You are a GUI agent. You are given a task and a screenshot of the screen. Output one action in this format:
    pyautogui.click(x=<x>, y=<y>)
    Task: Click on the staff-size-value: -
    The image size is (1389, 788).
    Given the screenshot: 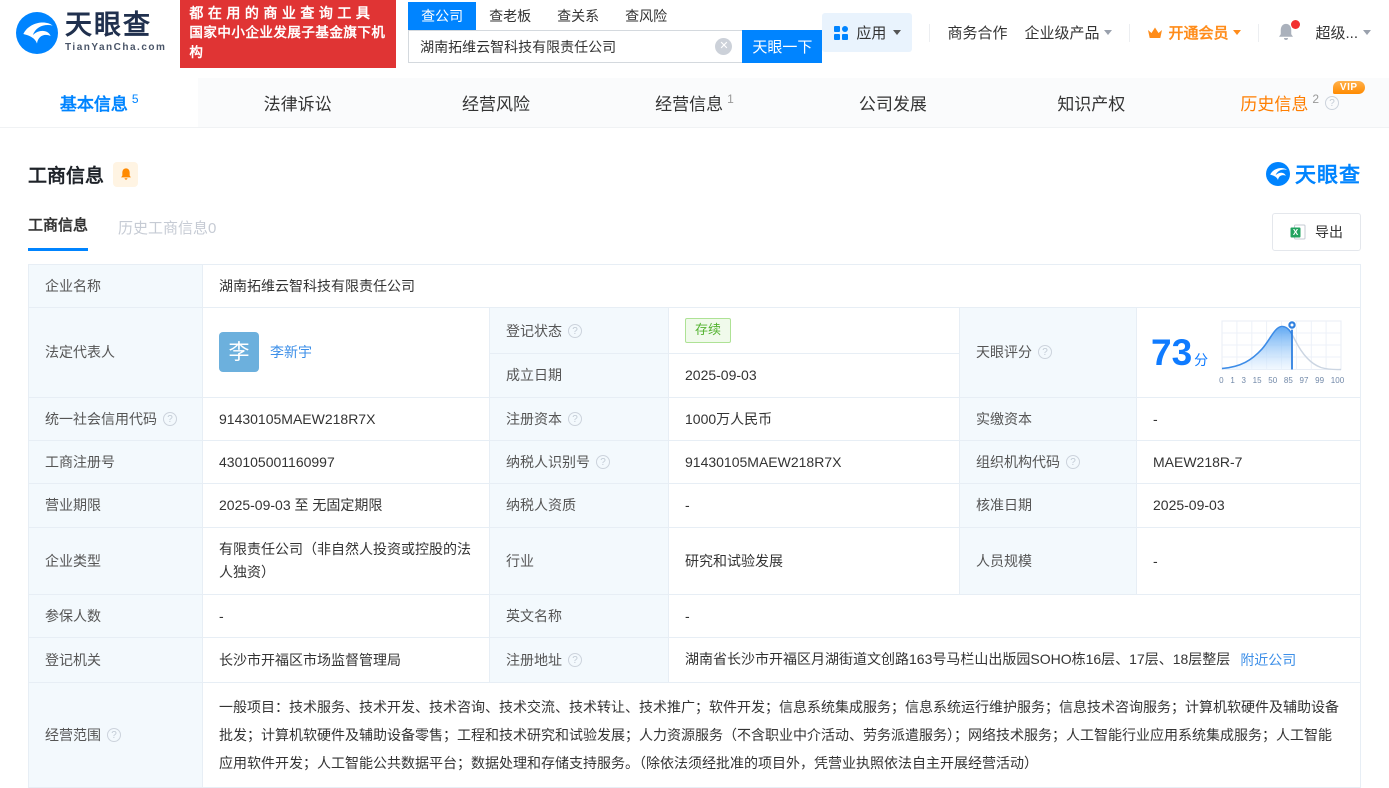 What is the action you would take?
    pyautogui.click(x=1249, y=561)
    